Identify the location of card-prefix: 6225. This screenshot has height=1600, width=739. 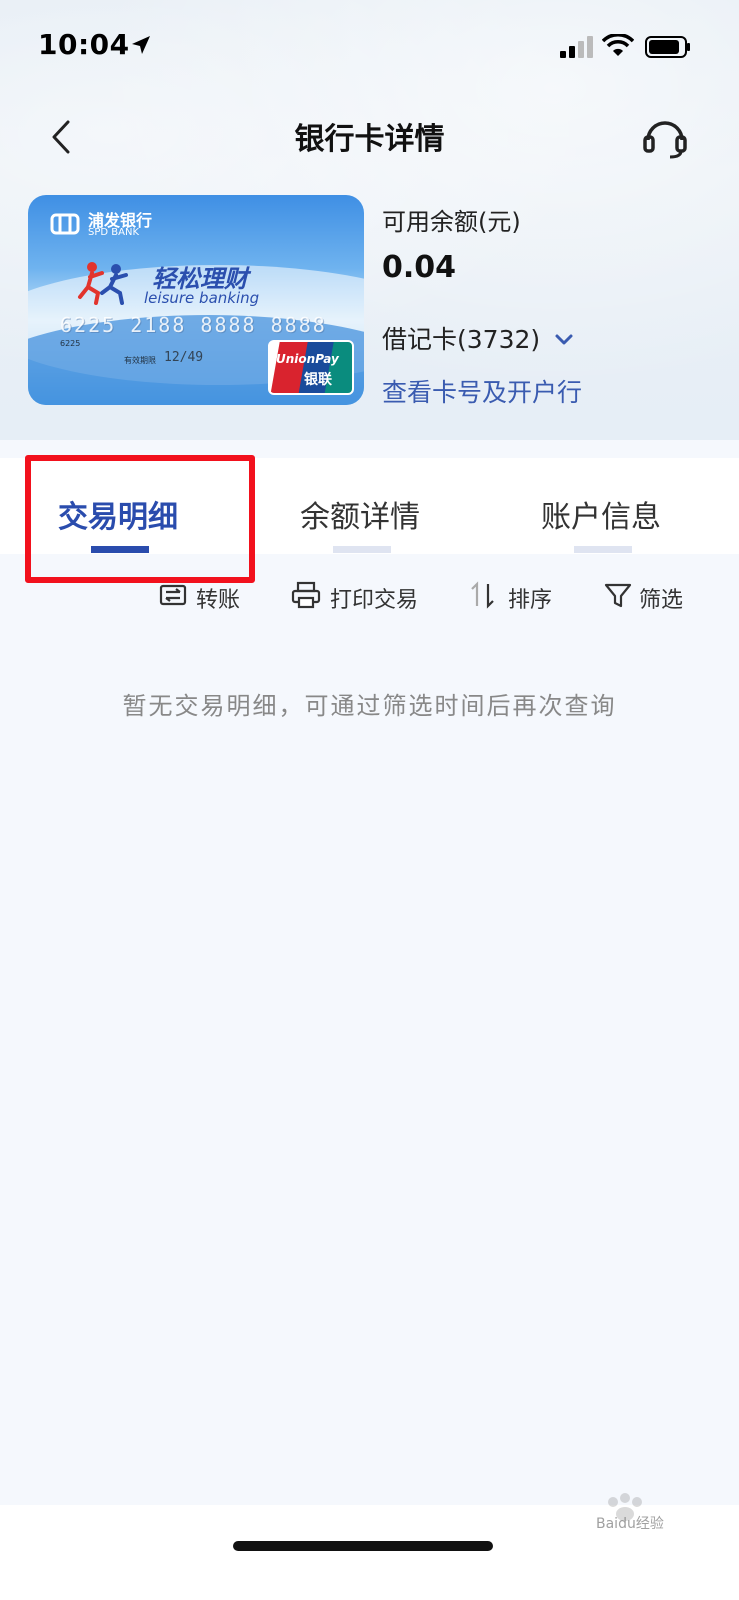
(70, 343).